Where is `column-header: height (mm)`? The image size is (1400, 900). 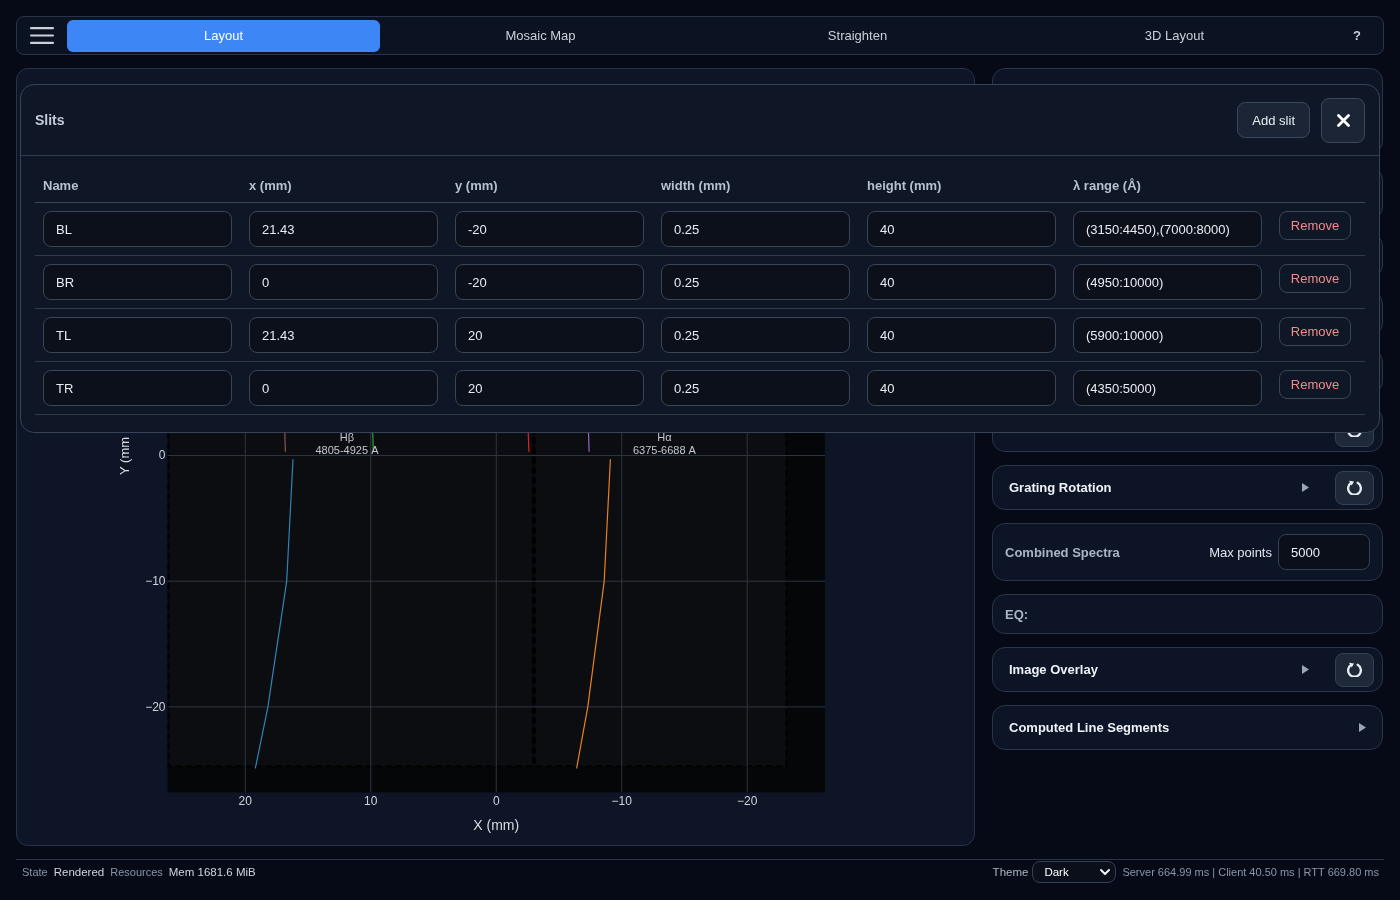 column-header: height (mm) is located at coordinates (904, 185).